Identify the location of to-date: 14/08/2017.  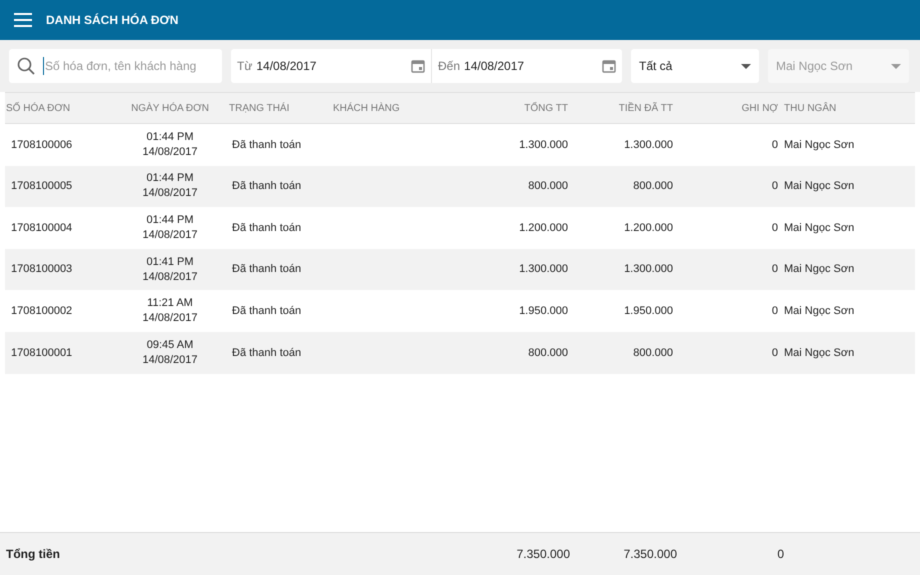
(495, 66).